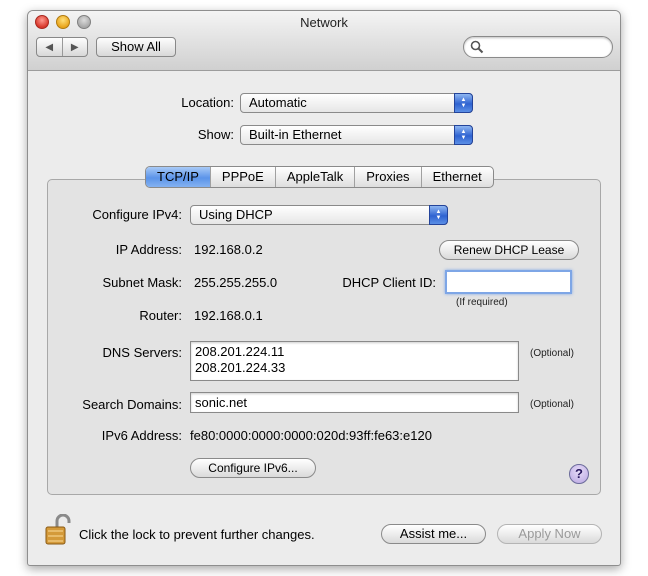 This screenshot has width=648, height=576. I want to click on lock-icon, so click(58, 530).